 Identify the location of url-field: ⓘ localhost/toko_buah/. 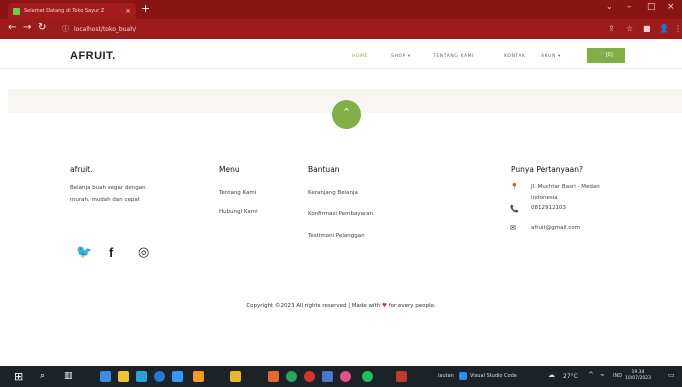
(322, 29).